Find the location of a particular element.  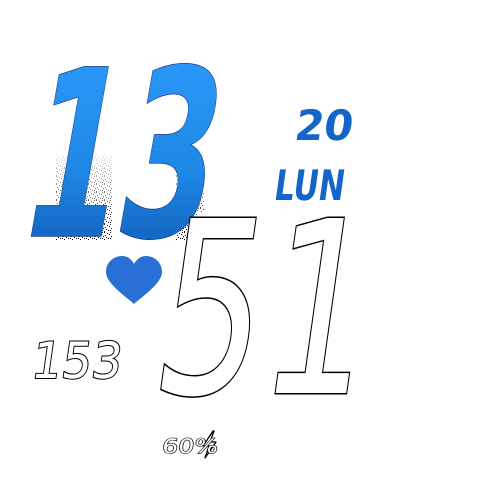

heart-rate-value: 153 is located at coordinates (77, 360).